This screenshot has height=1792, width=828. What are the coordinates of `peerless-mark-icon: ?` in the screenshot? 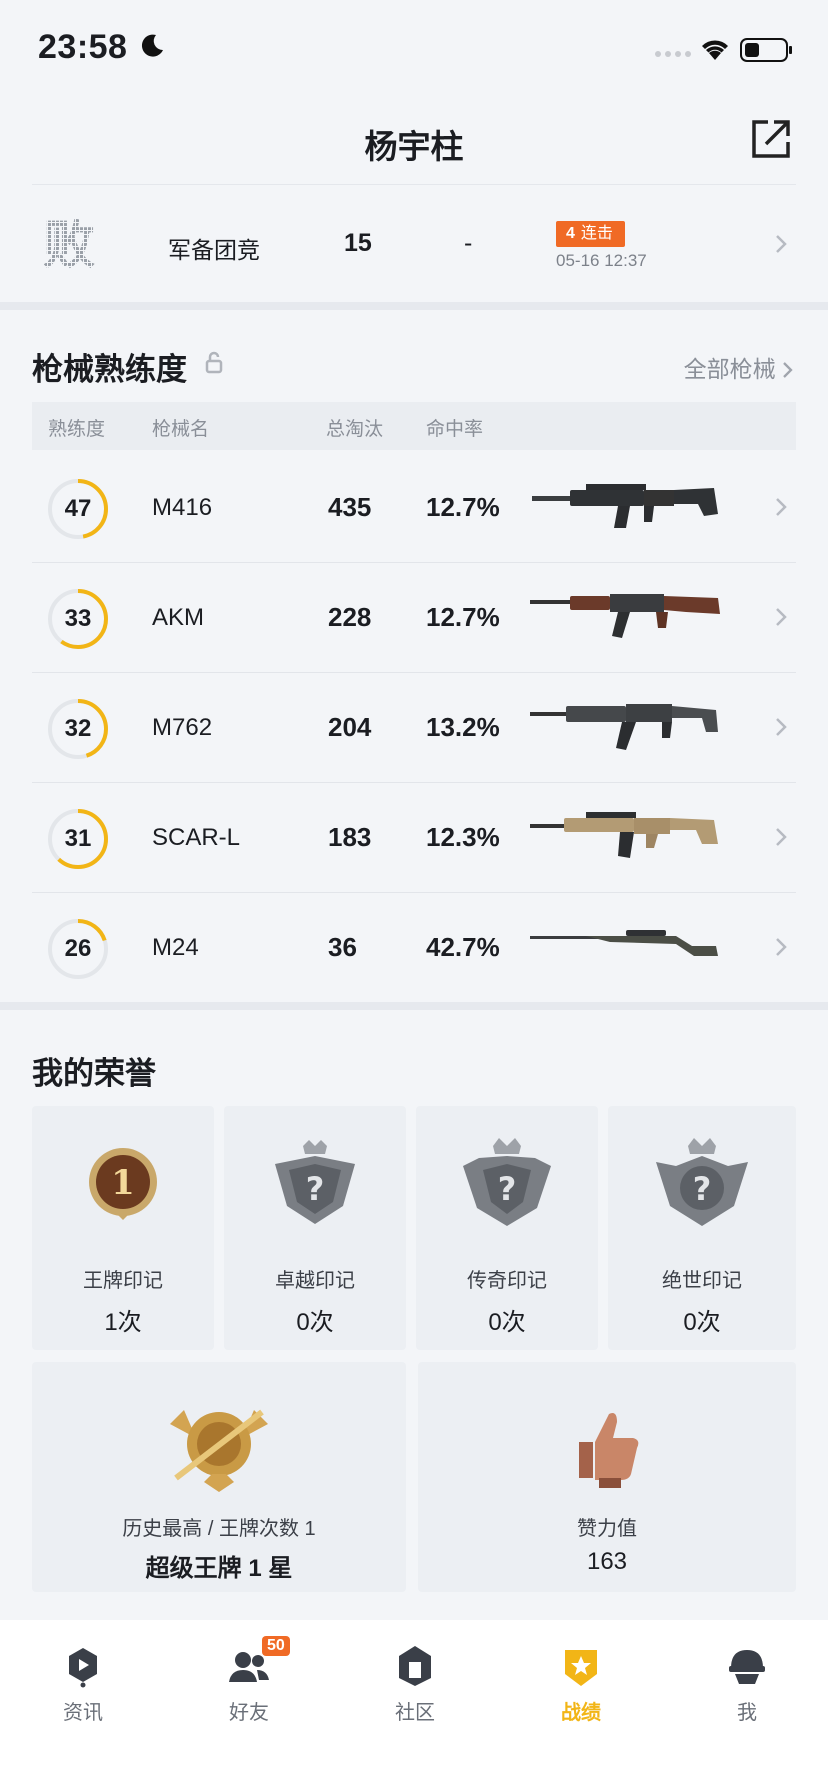 It's located at (702, 1182).